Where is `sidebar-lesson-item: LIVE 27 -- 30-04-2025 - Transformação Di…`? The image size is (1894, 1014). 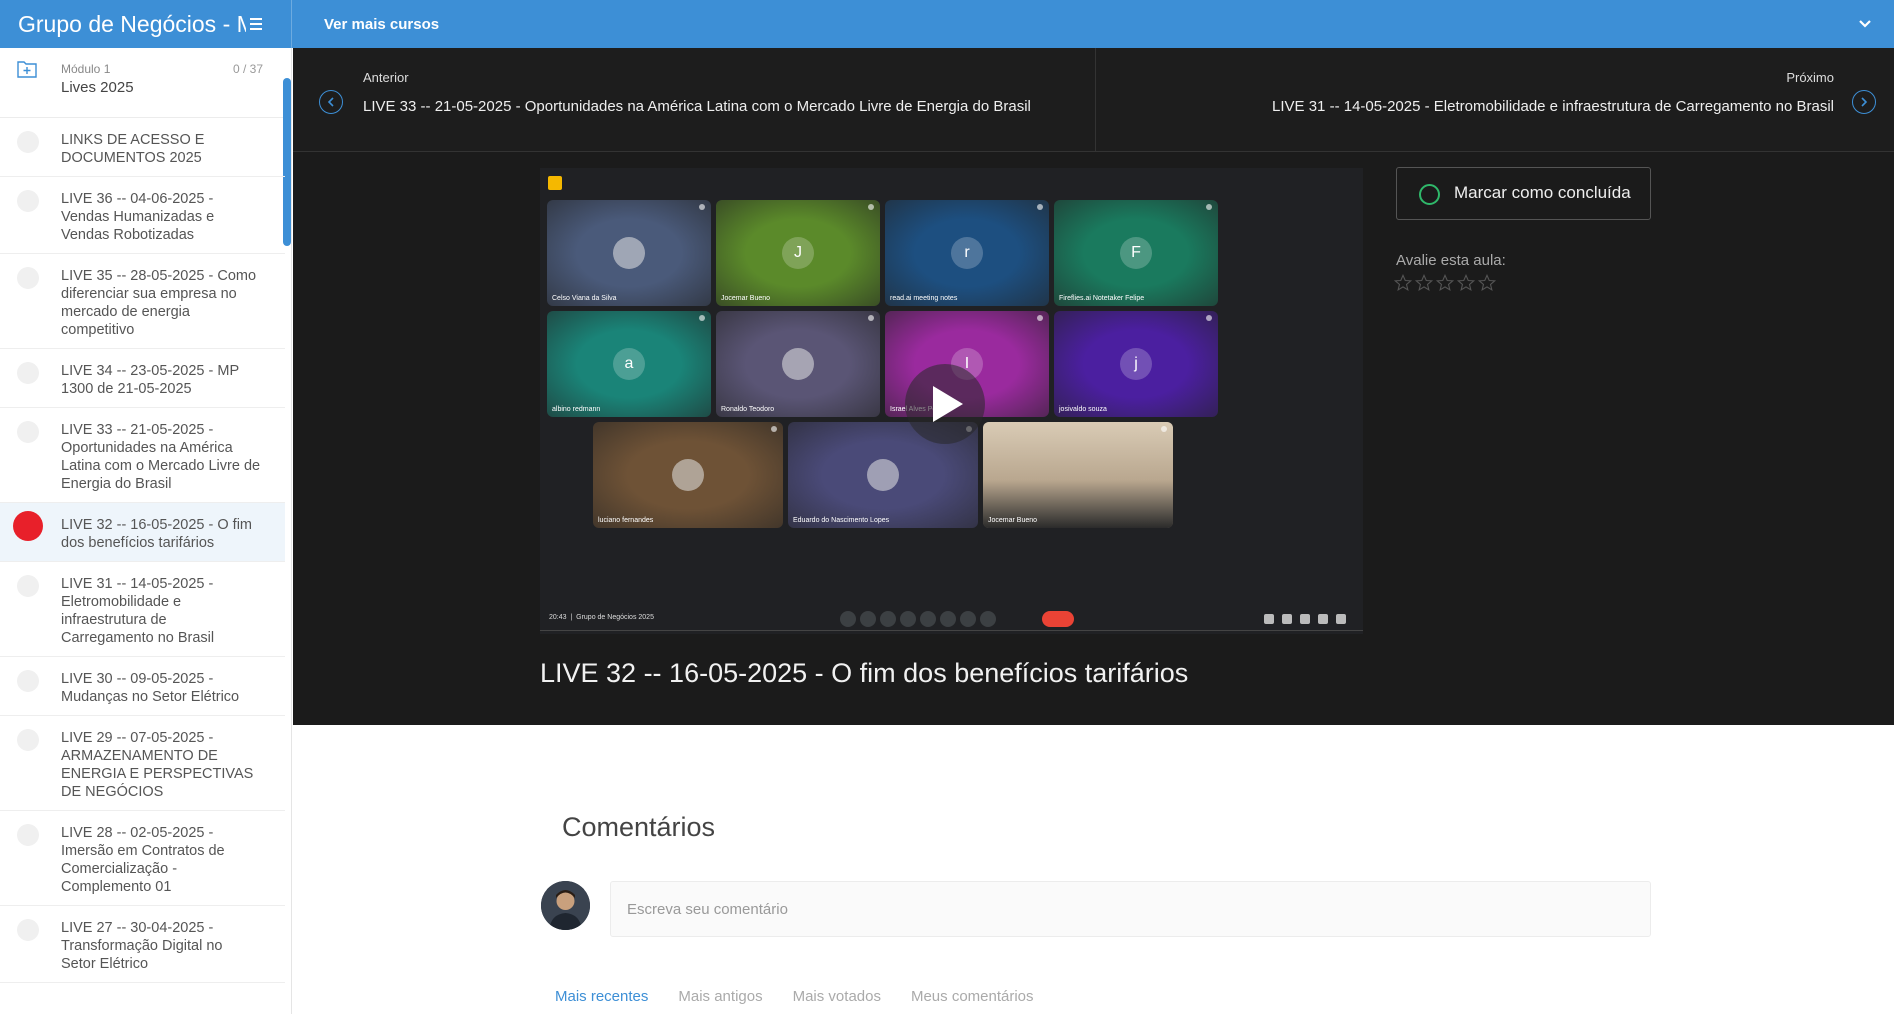
sidebar-lesson-item: LIVE 27 -- 30-04-2025 - Transformação Di… is located at coordinates (142, 944).